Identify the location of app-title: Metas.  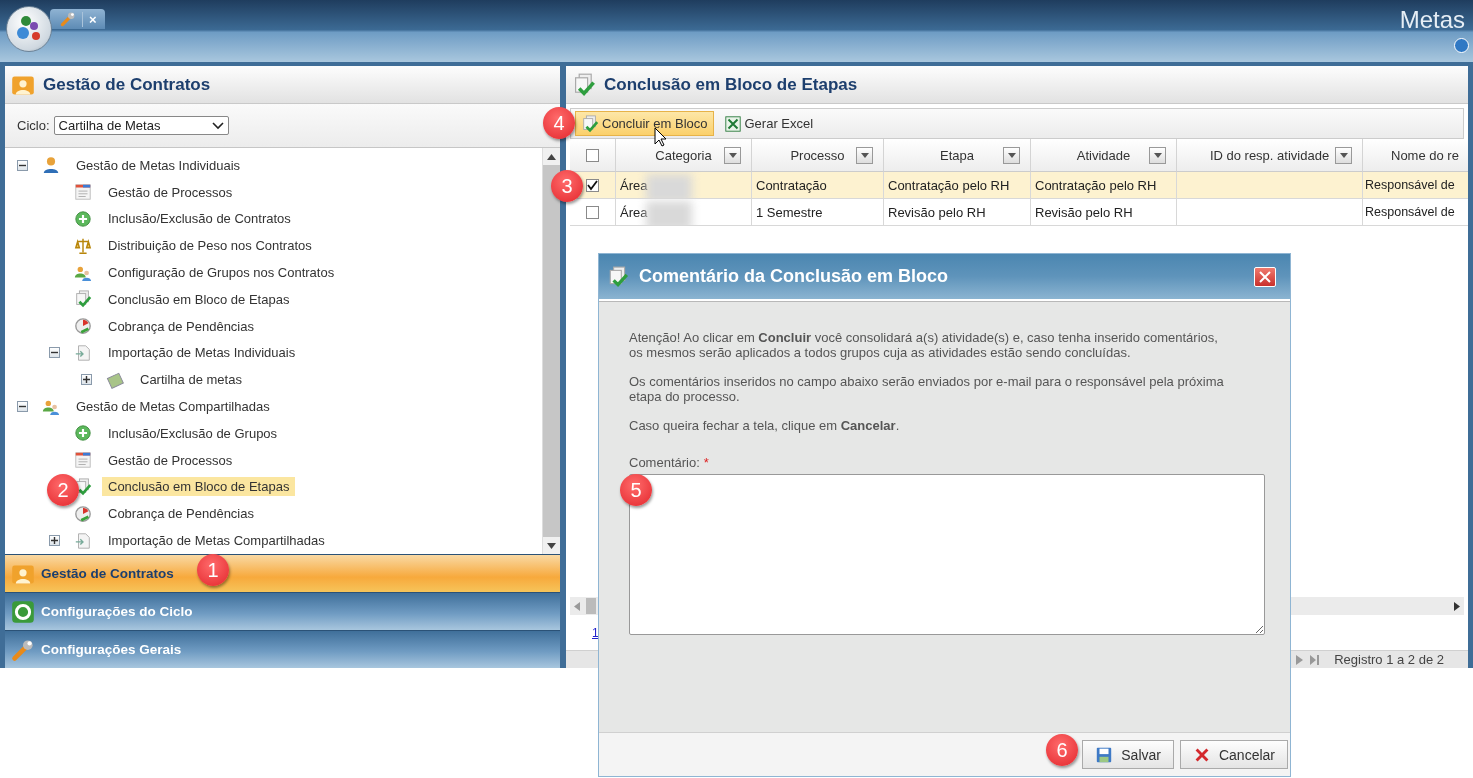
(1432, 20).